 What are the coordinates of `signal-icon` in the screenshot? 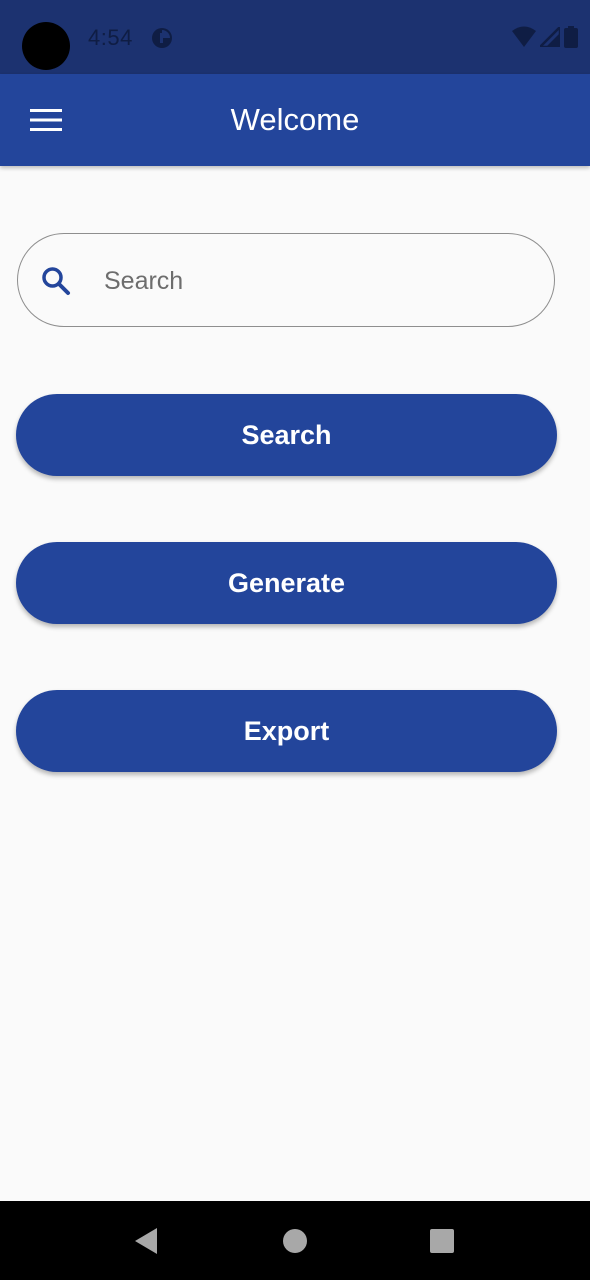 It's located at (550, 37).